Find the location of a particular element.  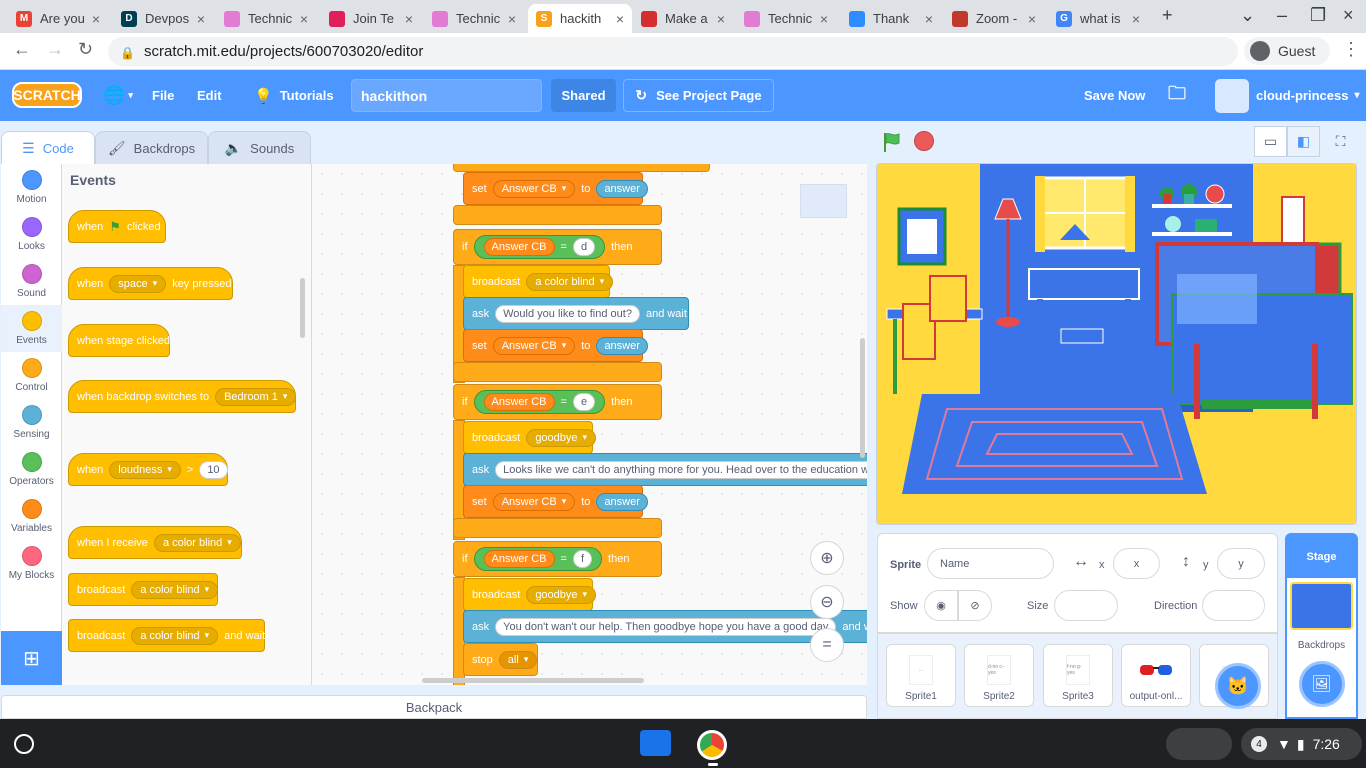

when-key-pressed-block: when space key pressed is located at coordinates (150, 283).